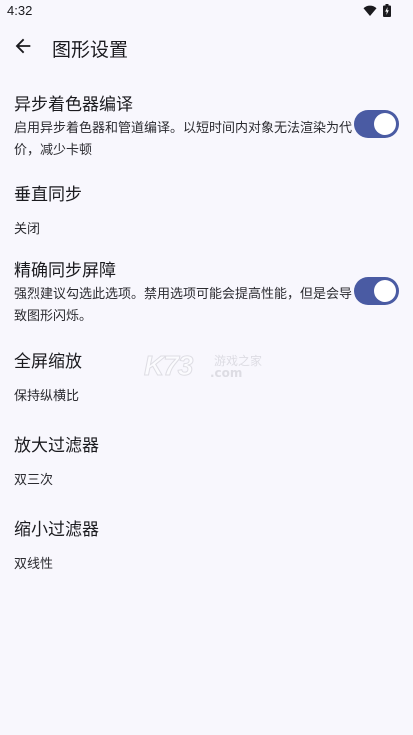 The height and width of the screenshot is (735, 413). I want to click on setting-accurate-sync: 精确同步屏障 强烈建议勾选此选项。禁用选项可能会提高性能，但是会导致图形闪烁。, so click(206, 292).